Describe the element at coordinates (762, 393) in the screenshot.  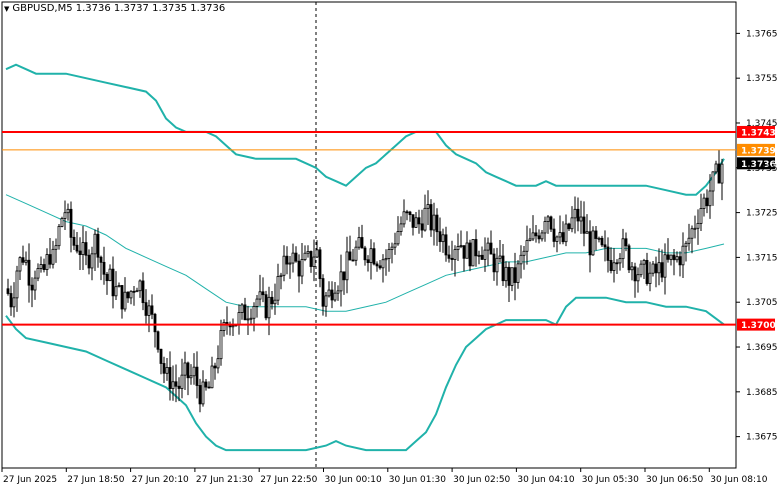
I see `y-tick-label: 1.3685` at that location.